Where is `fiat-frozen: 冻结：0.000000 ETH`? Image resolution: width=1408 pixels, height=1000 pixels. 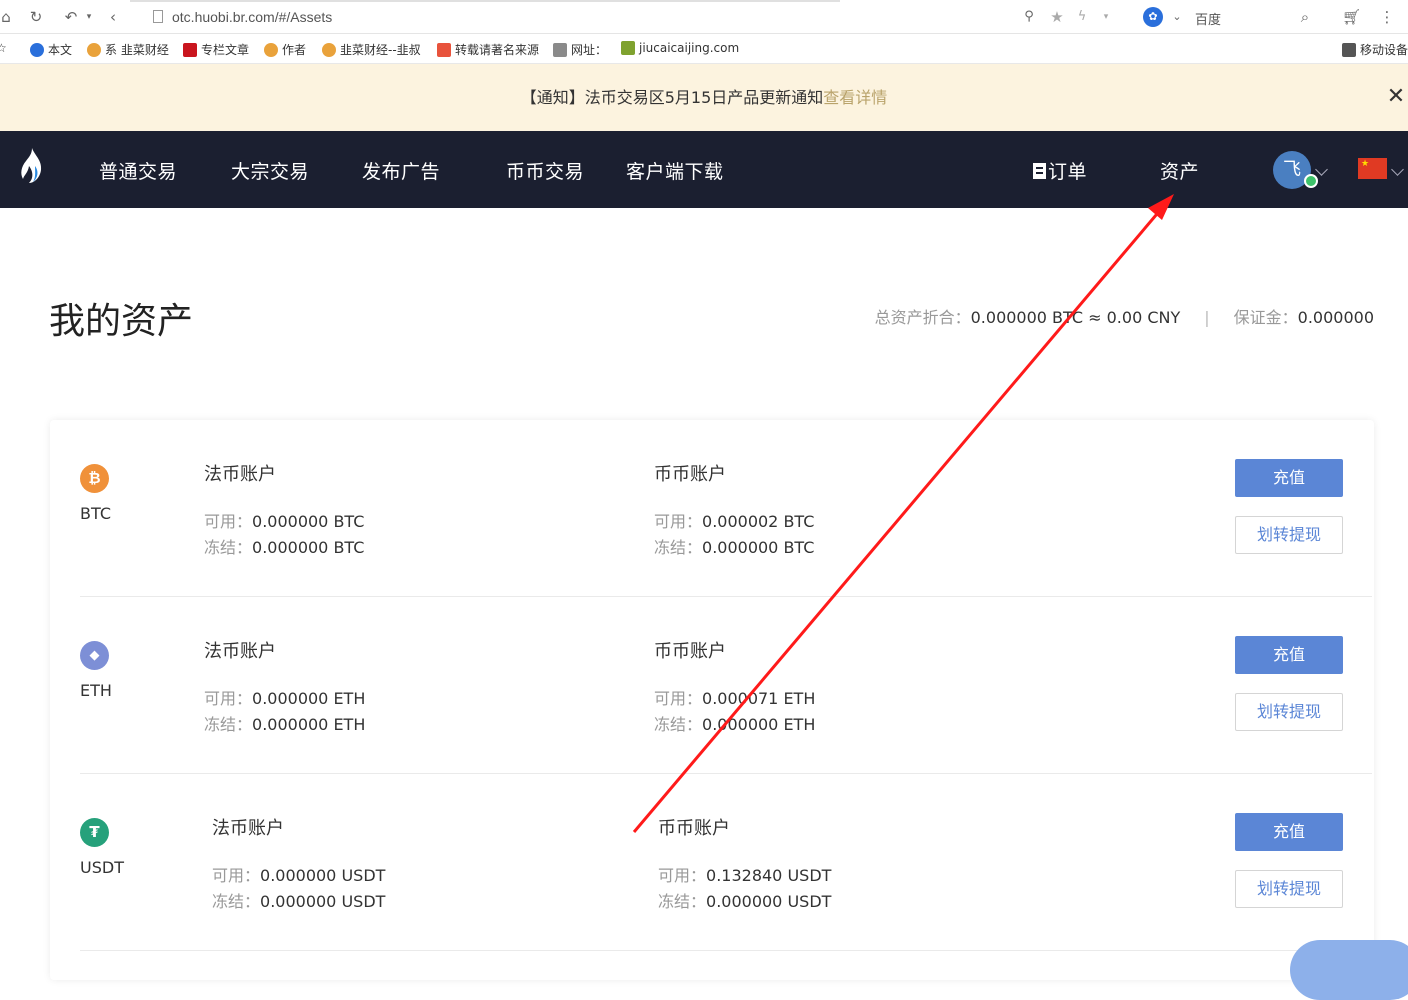 fiat-frozen: 冻结：0.000000 ETH is located at coordinates (284, 723).